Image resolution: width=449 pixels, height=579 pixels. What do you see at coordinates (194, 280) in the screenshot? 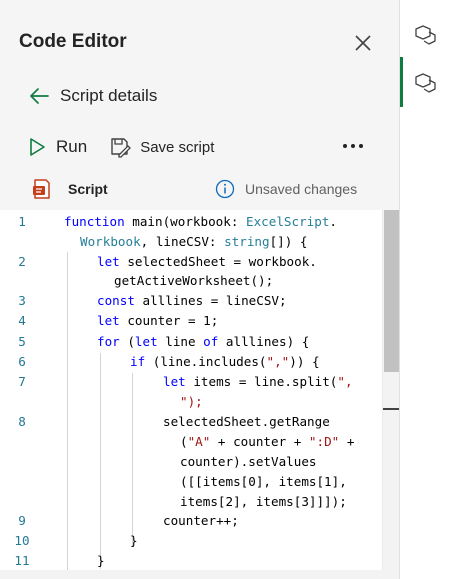
I see `code-line: getActiveWorksheet();` at bounding box center [194, 280].